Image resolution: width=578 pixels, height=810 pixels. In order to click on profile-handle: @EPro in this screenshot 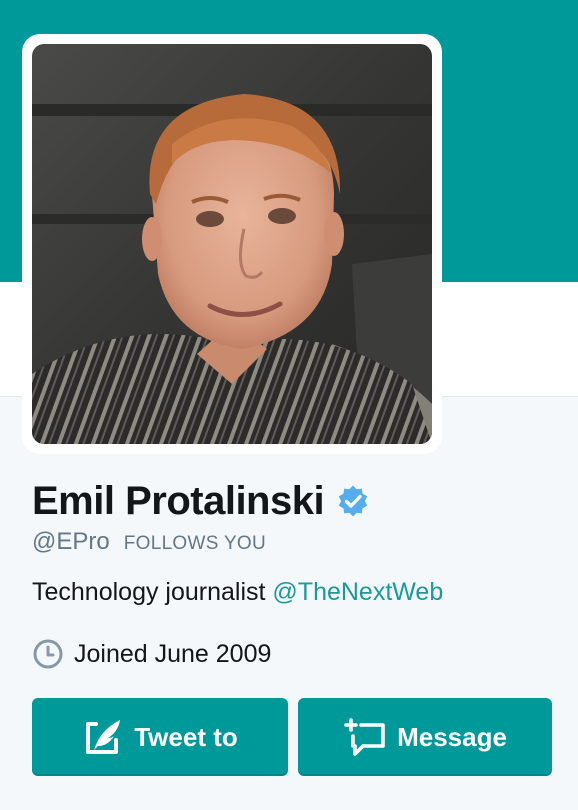, I will do `click(71, 542)`.